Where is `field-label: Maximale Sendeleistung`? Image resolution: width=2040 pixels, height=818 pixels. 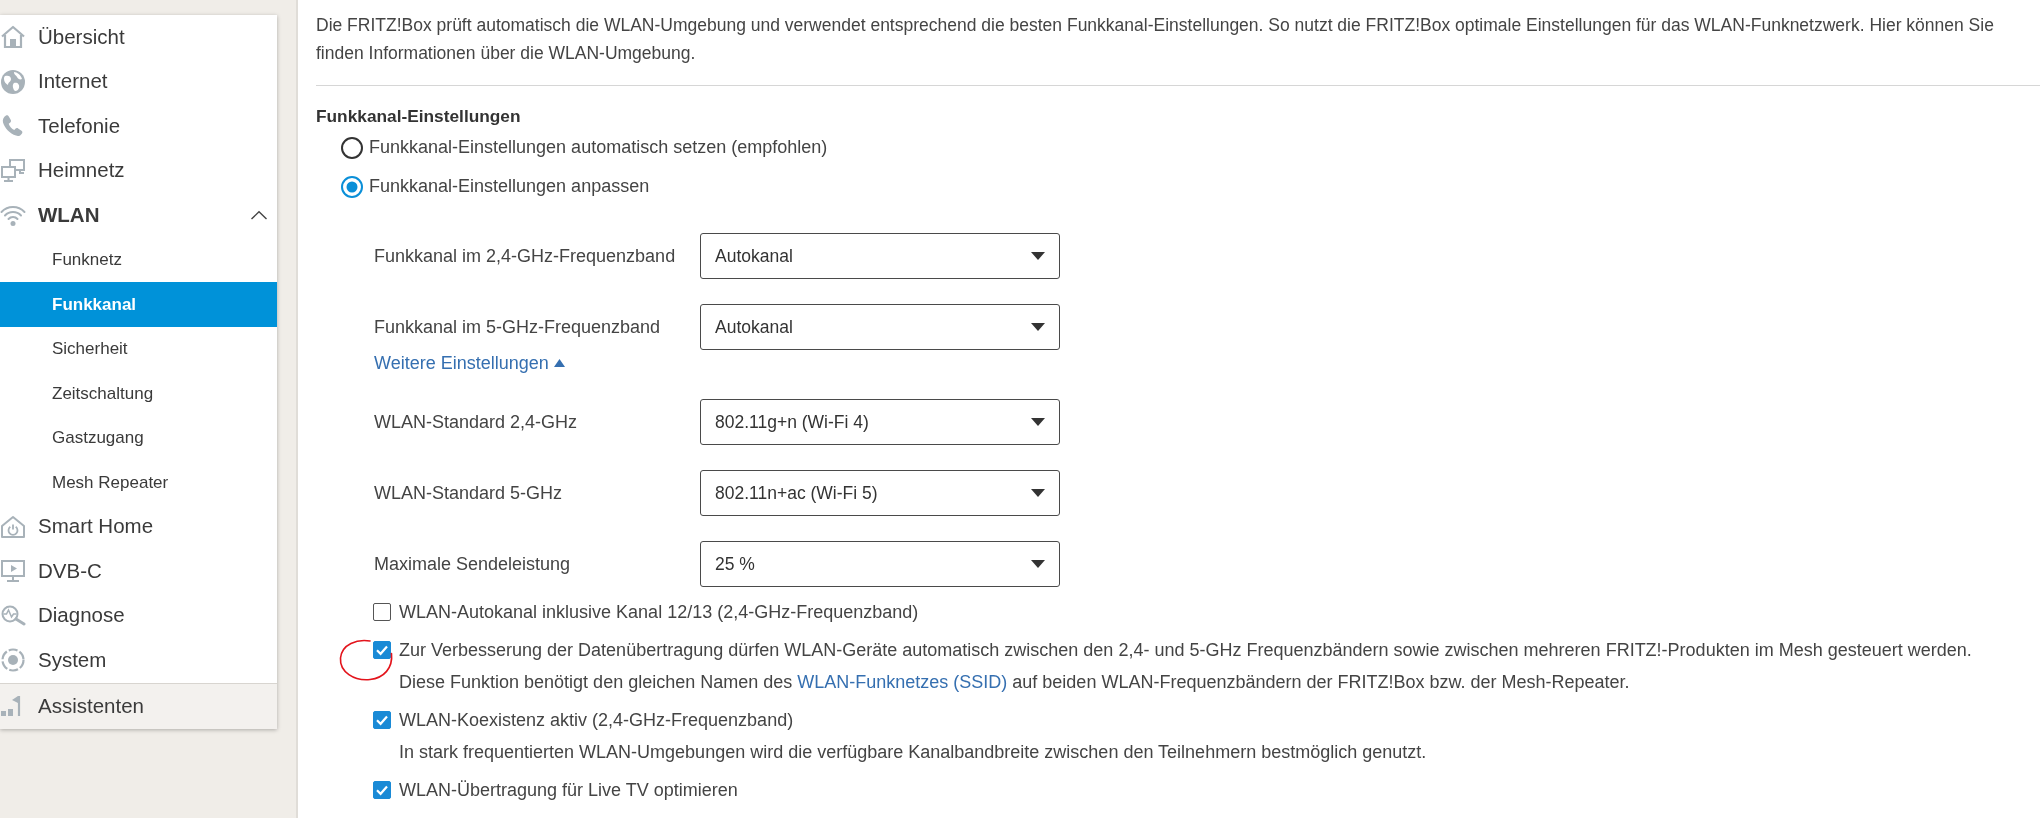
field-label: Maximale Sendeleistung is located at coordinates (473, 564).